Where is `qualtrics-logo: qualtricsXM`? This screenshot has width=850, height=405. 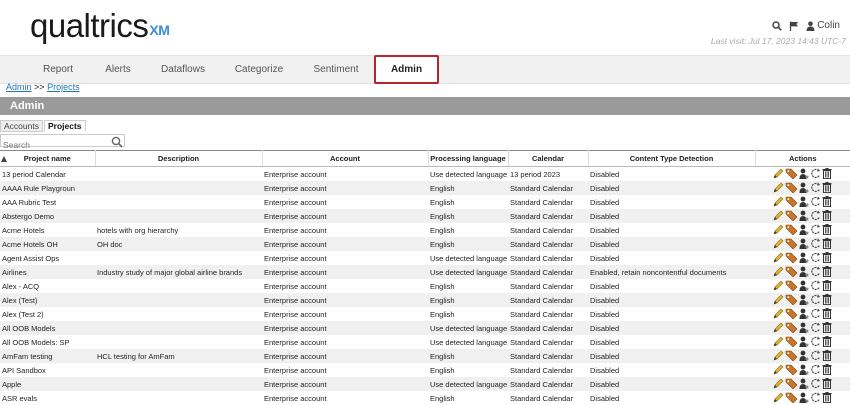
qualtrics-logo: qualtricsXM is located at coordinates (99, 26).